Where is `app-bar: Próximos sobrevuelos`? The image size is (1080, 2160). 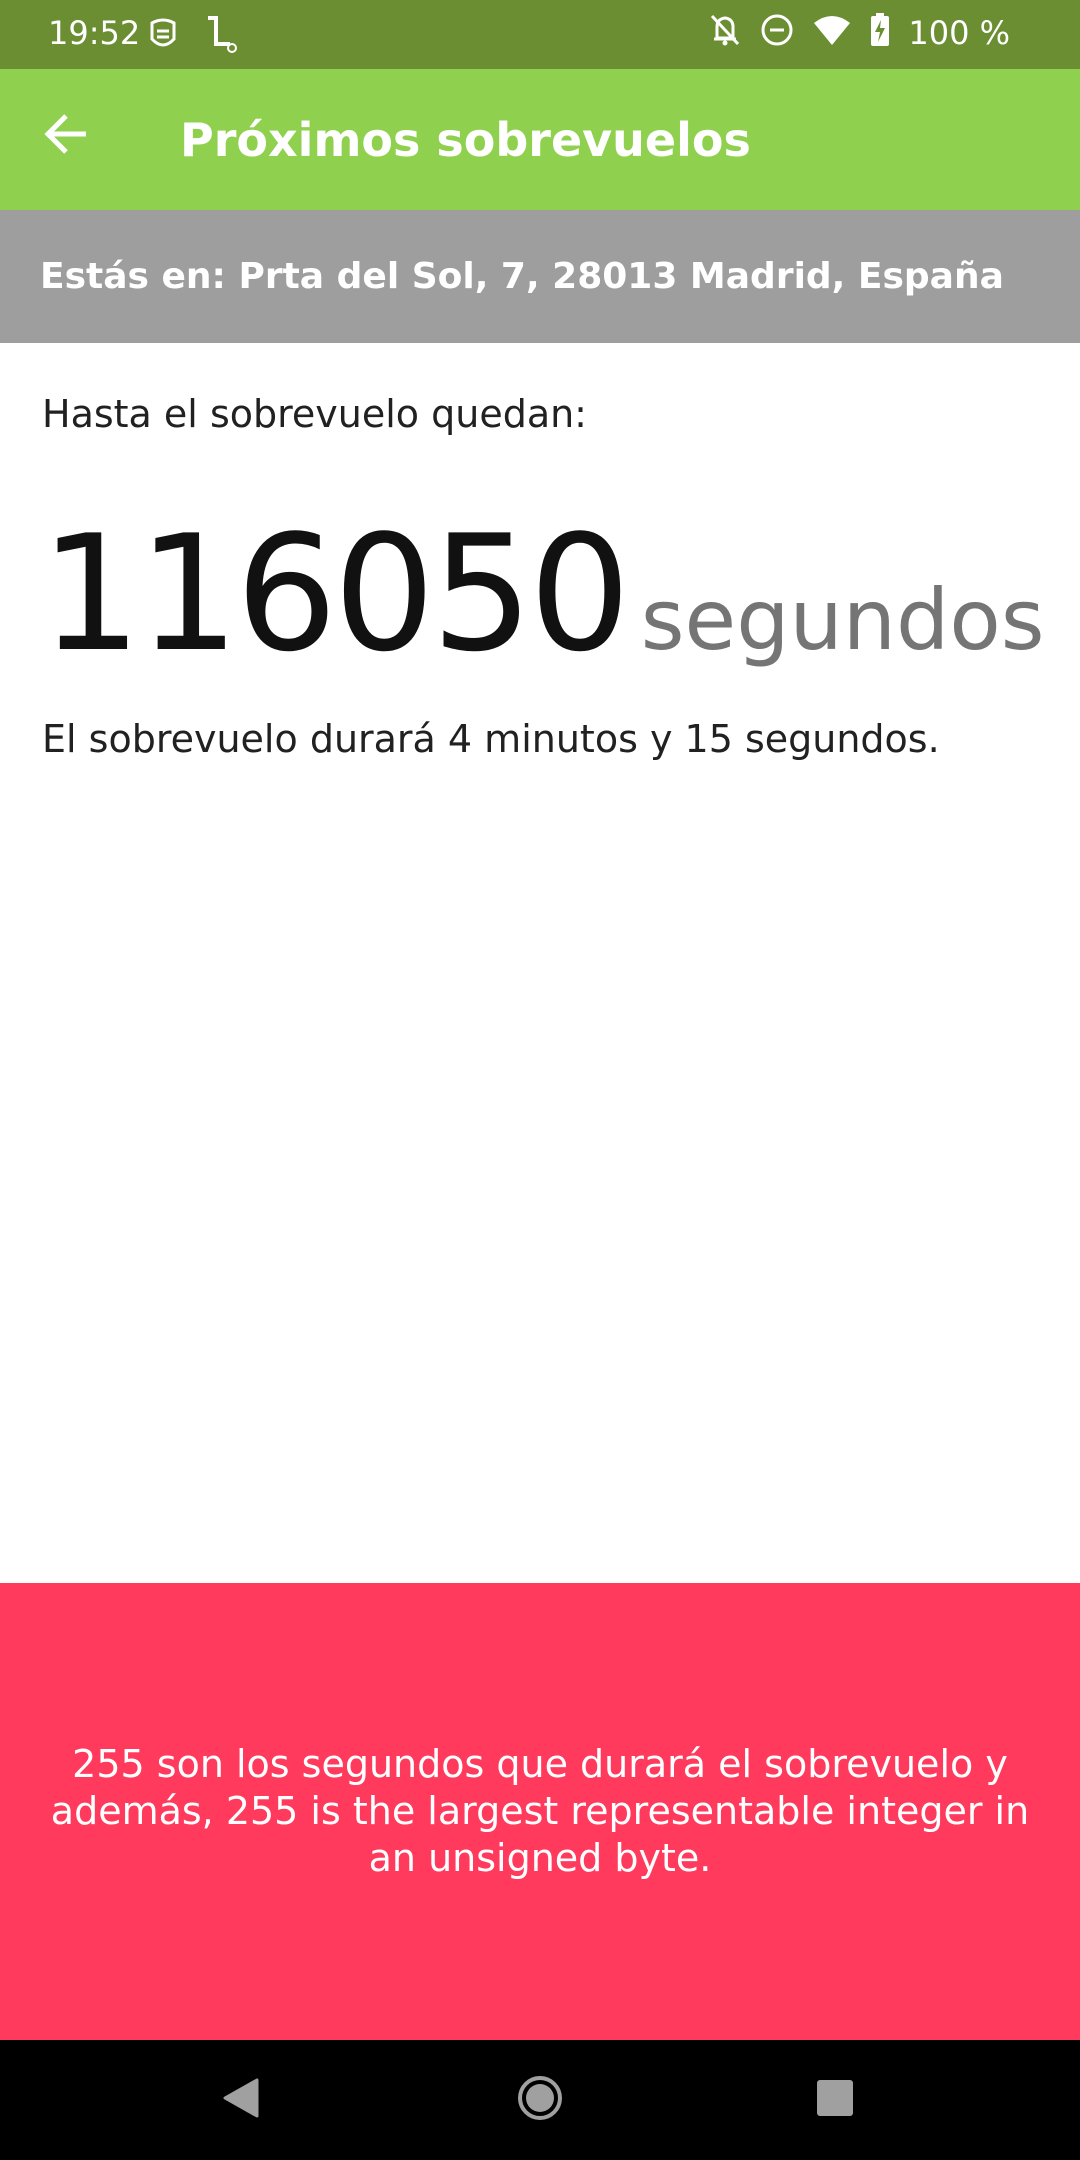 app-bar: Próximos sobrevuelos is located at coordinates (540, 139).